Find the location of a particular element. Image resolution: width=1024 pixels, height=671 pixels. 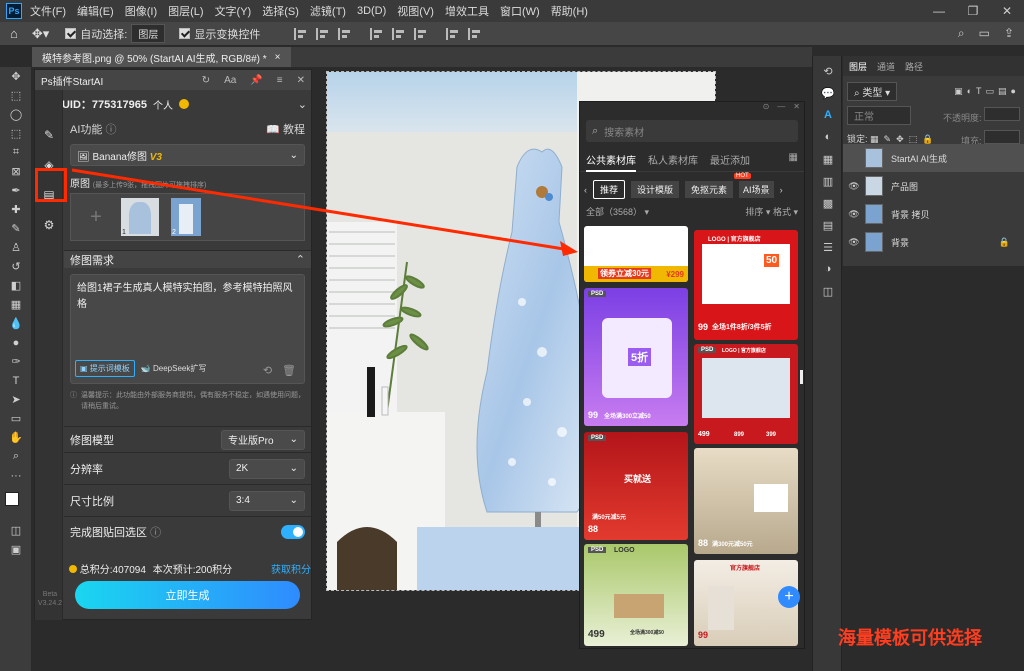

adjustments-icon: ◑ is located at coordinates (828, 269).